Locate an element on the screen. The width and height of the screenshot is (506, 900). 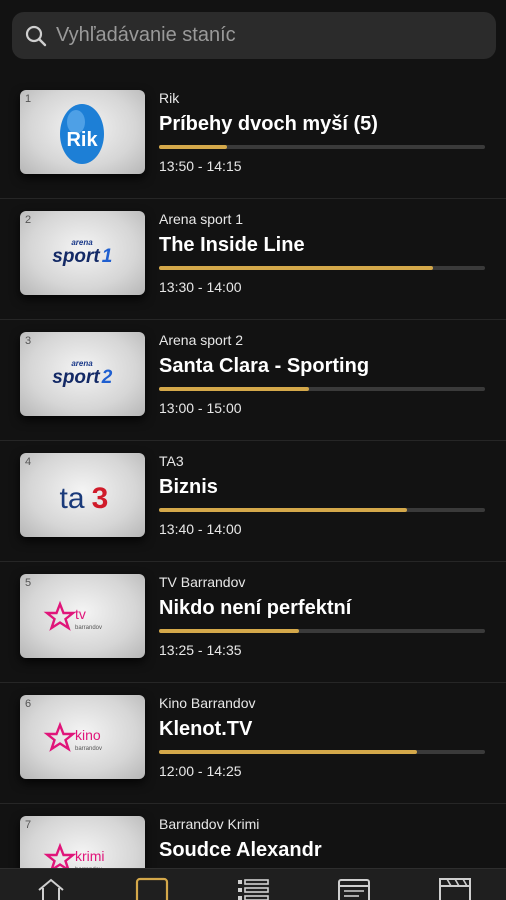
channel-thumbnail: 7 krimi barrandov is located at coordinates (82, 842).